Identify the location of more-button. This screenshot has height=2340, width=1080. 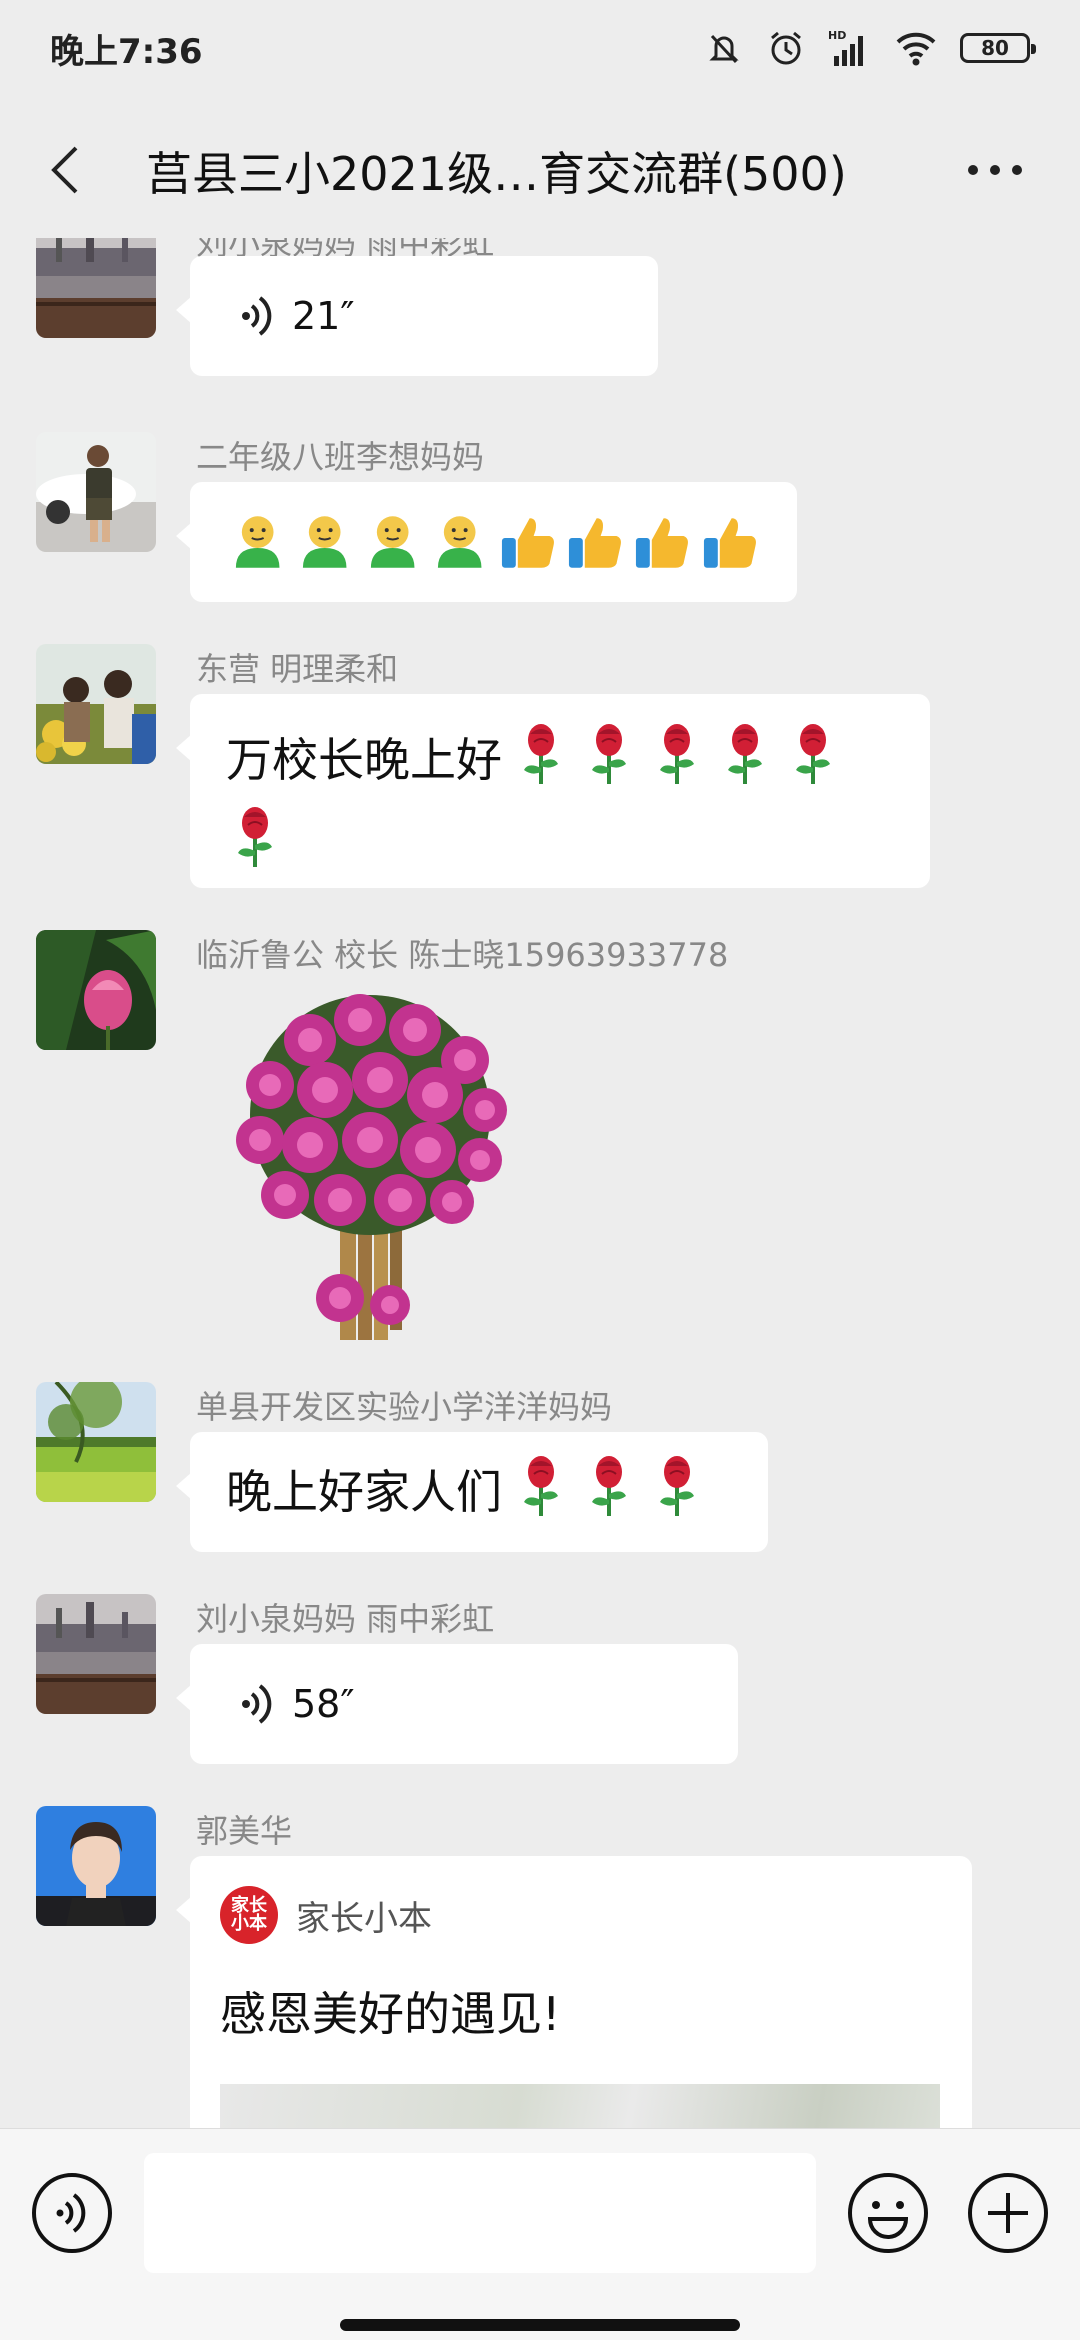
(995, 170).